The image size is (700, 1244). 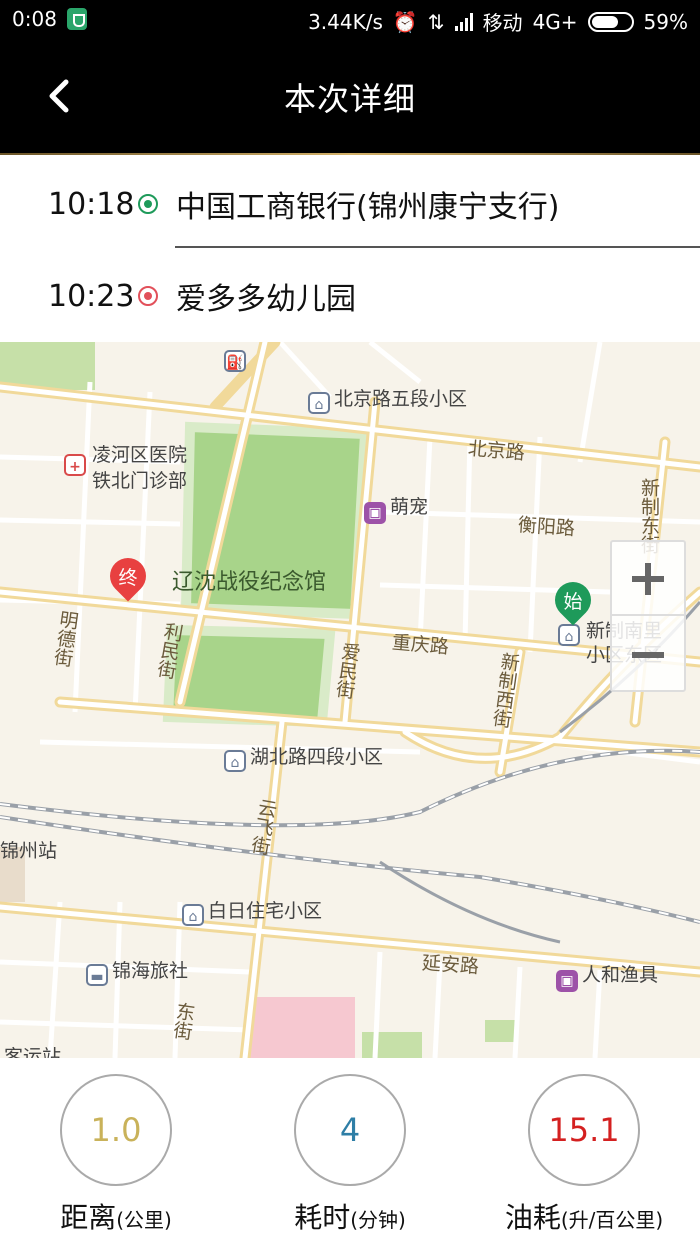 I want to click on zoom-in-button, so click(x=648, y=579).